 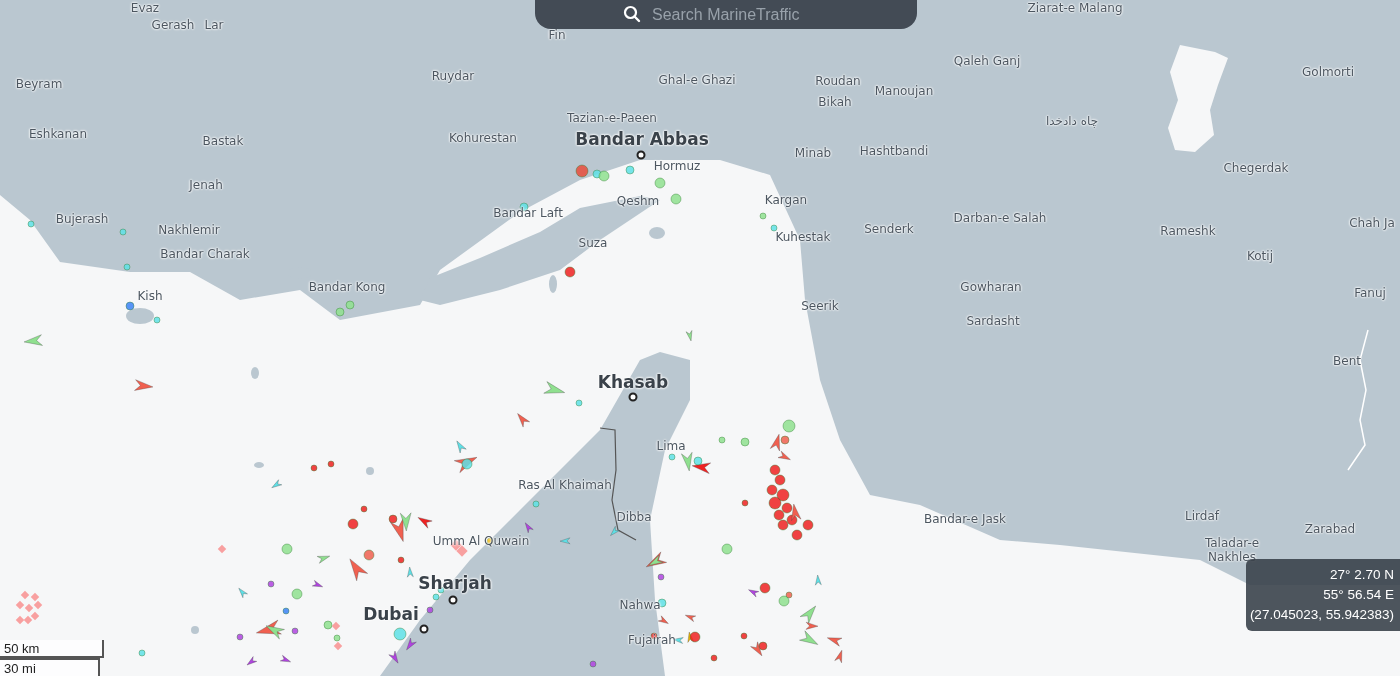 I want to click on coordinate-text: 55° 56.54 E, so click(x=1358, y=595).